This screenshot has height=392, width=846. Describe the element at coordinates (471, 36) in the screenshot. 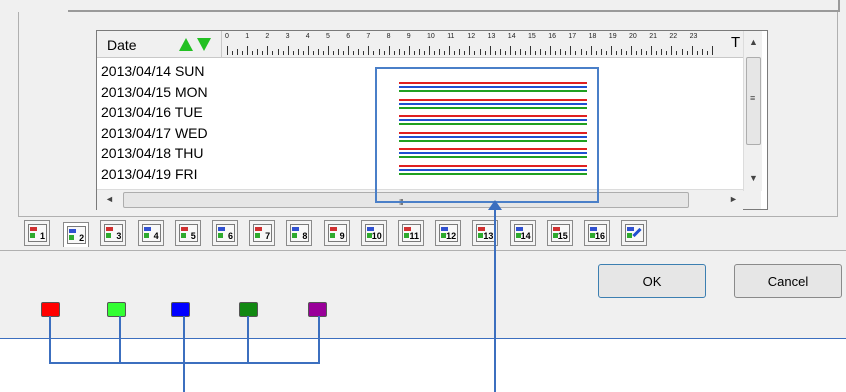

I see `hour-label: 12` at that location.